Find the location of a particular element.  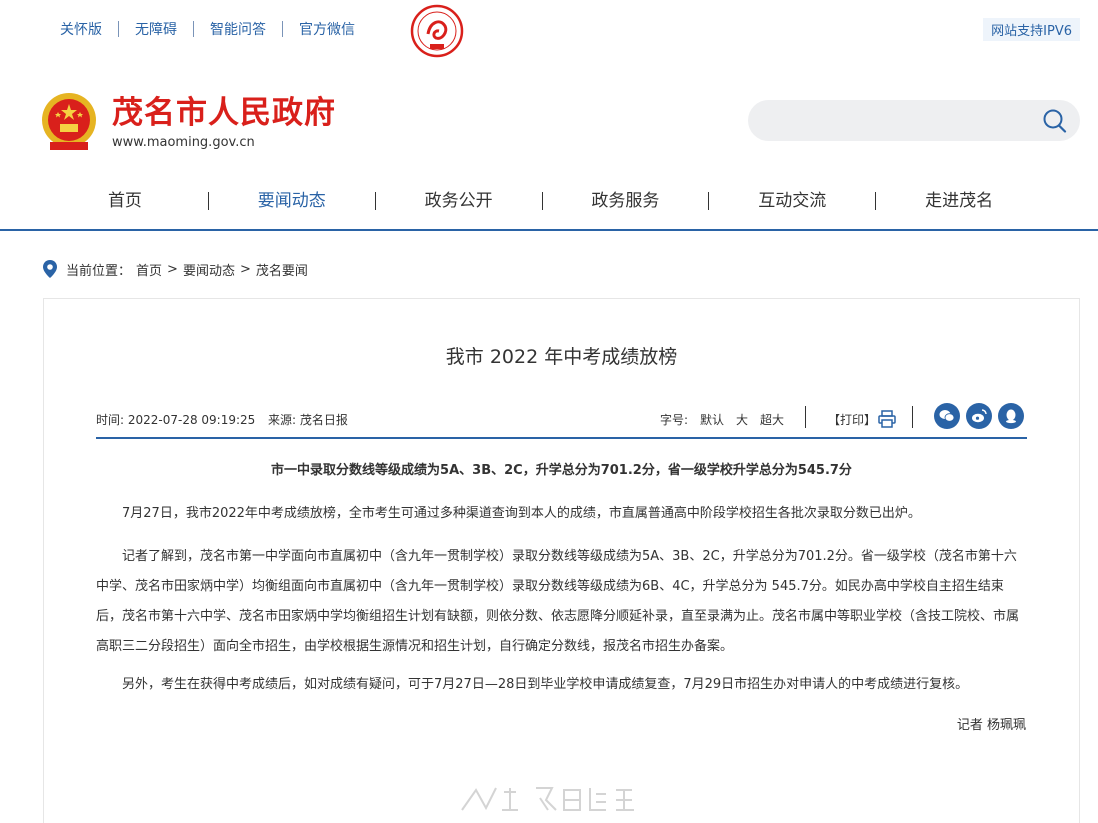

breadcrumb: 当前位置： 首页 > 要闻动态 > 茂名要闻 is located at coordinates (177, 269).